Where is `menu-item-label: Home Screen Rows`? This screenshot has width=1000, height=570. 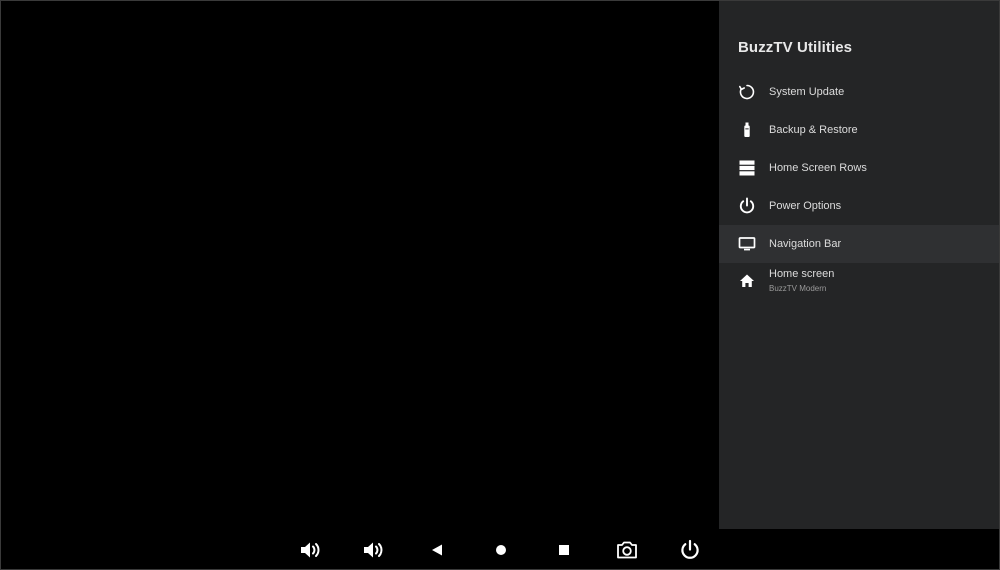
menu-item-label: Home Screen Rows is located at coordinates (818, 168).